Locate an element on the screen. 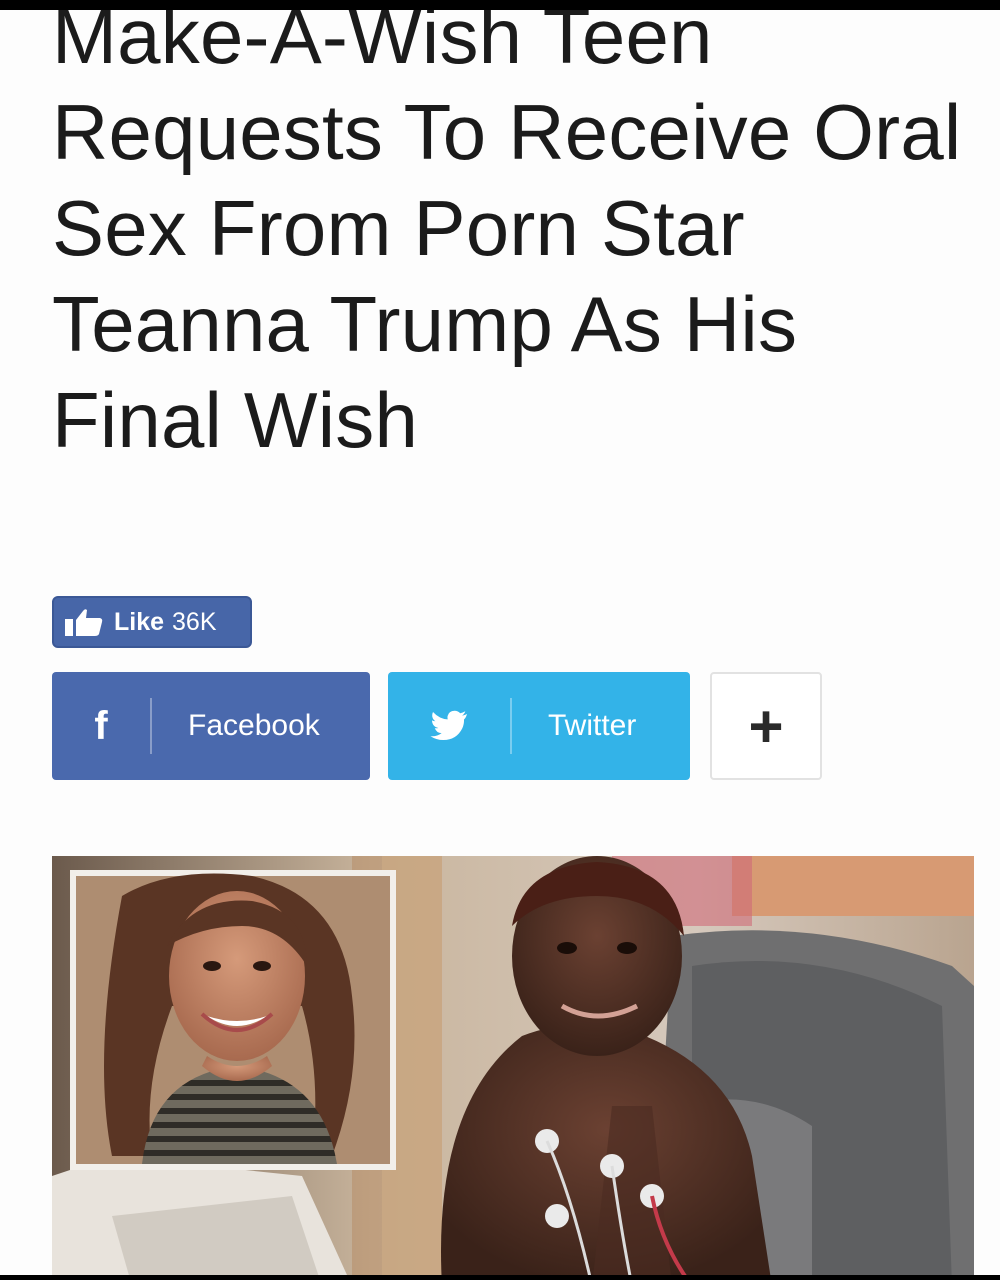 Image resolution: width=1000 pixels, height=1280 pixels. facebook-share-label: Facebook is located at coordinates (254, 725).